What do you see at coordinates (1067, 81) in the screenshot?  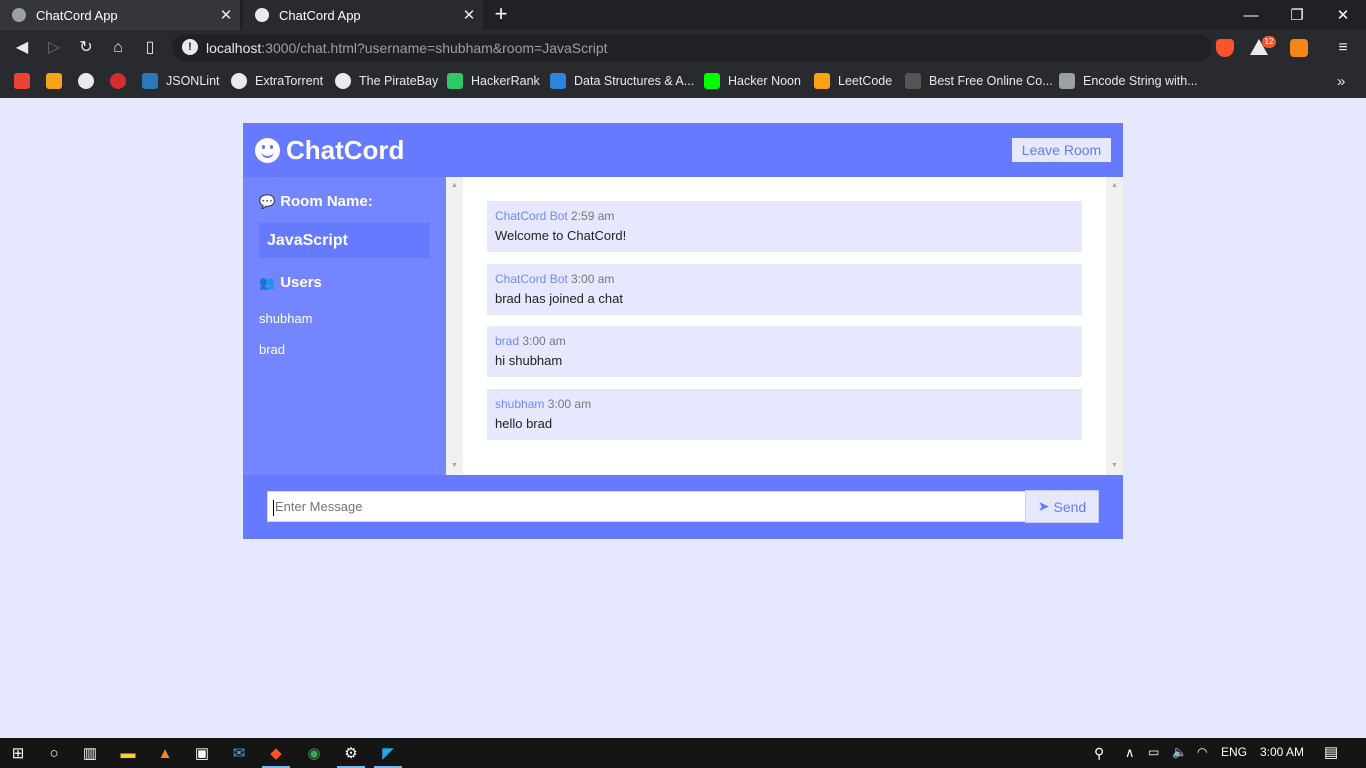 I see `book-icon` at bounding box center [1067, 81].